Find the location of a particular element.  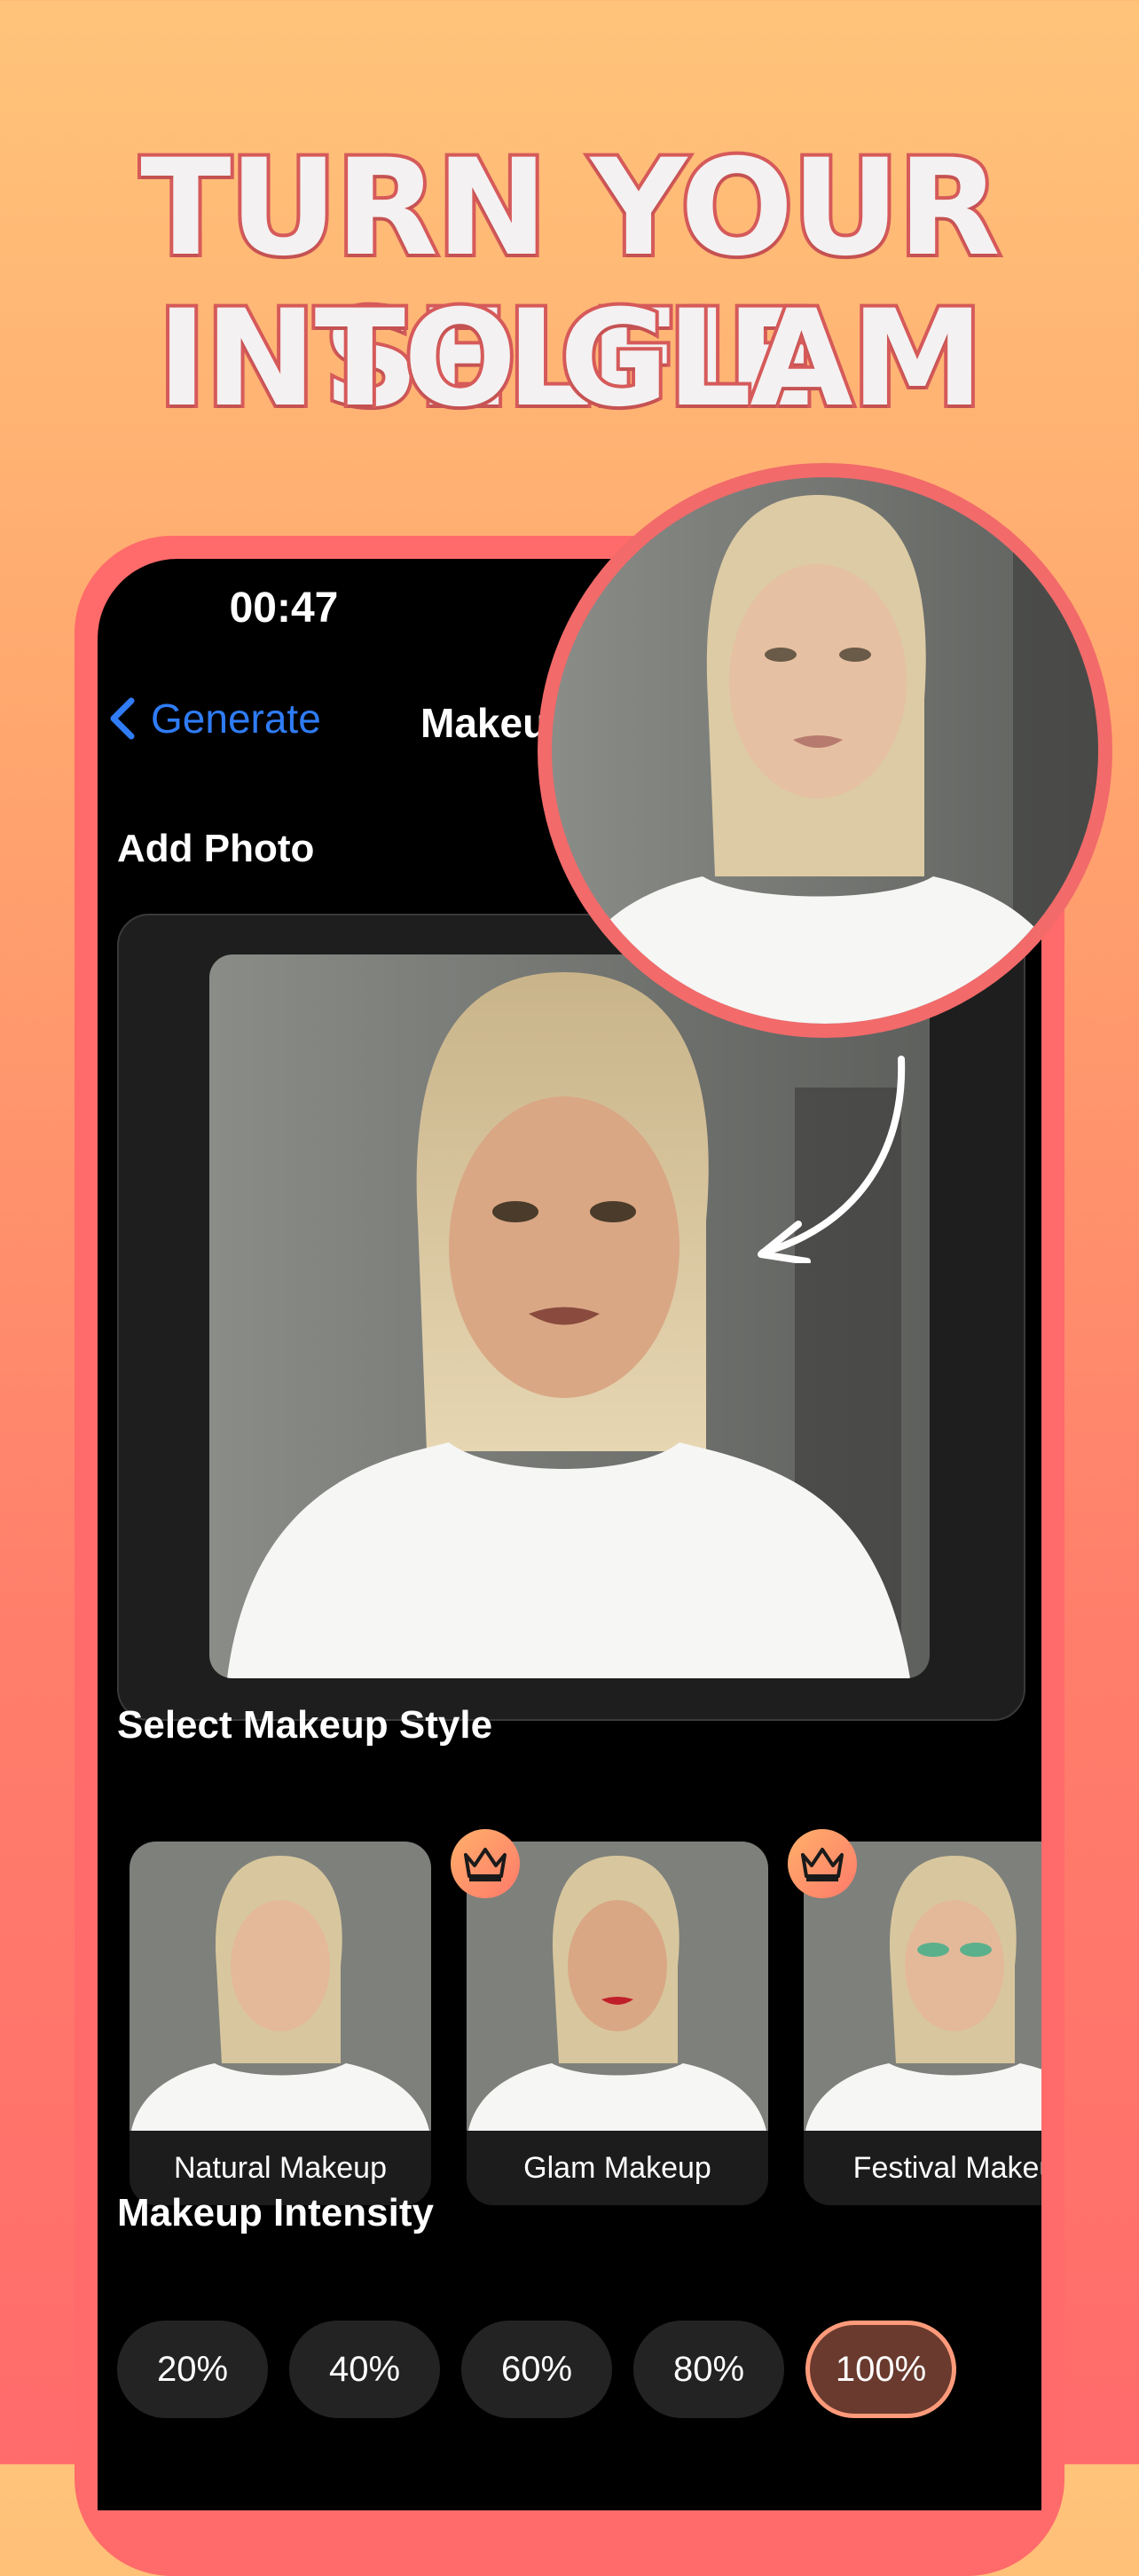

add-photo-label: Add Photo is located at coordinates (216, 848).